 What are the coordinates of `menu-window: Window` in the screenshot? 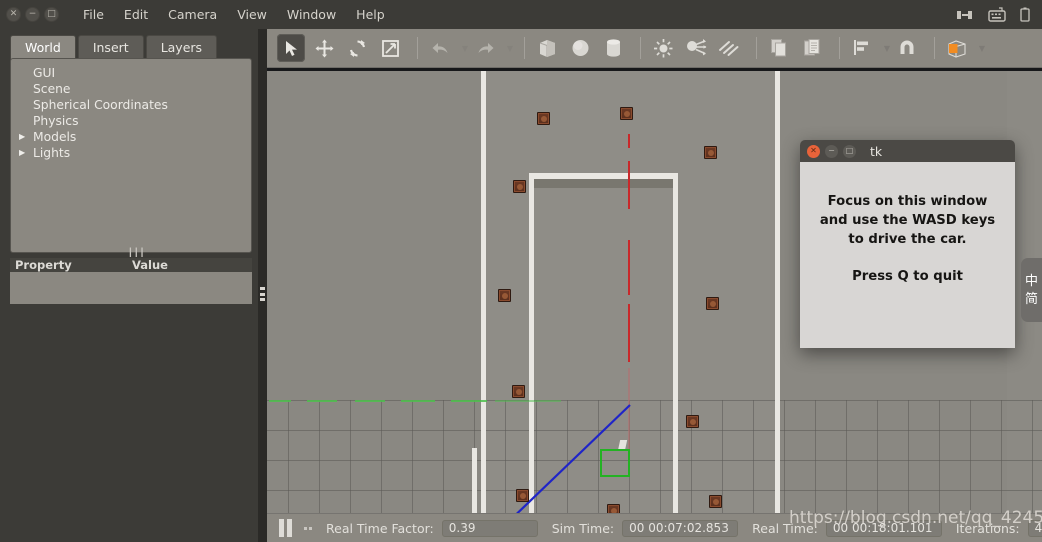 It's located at (311, 14).